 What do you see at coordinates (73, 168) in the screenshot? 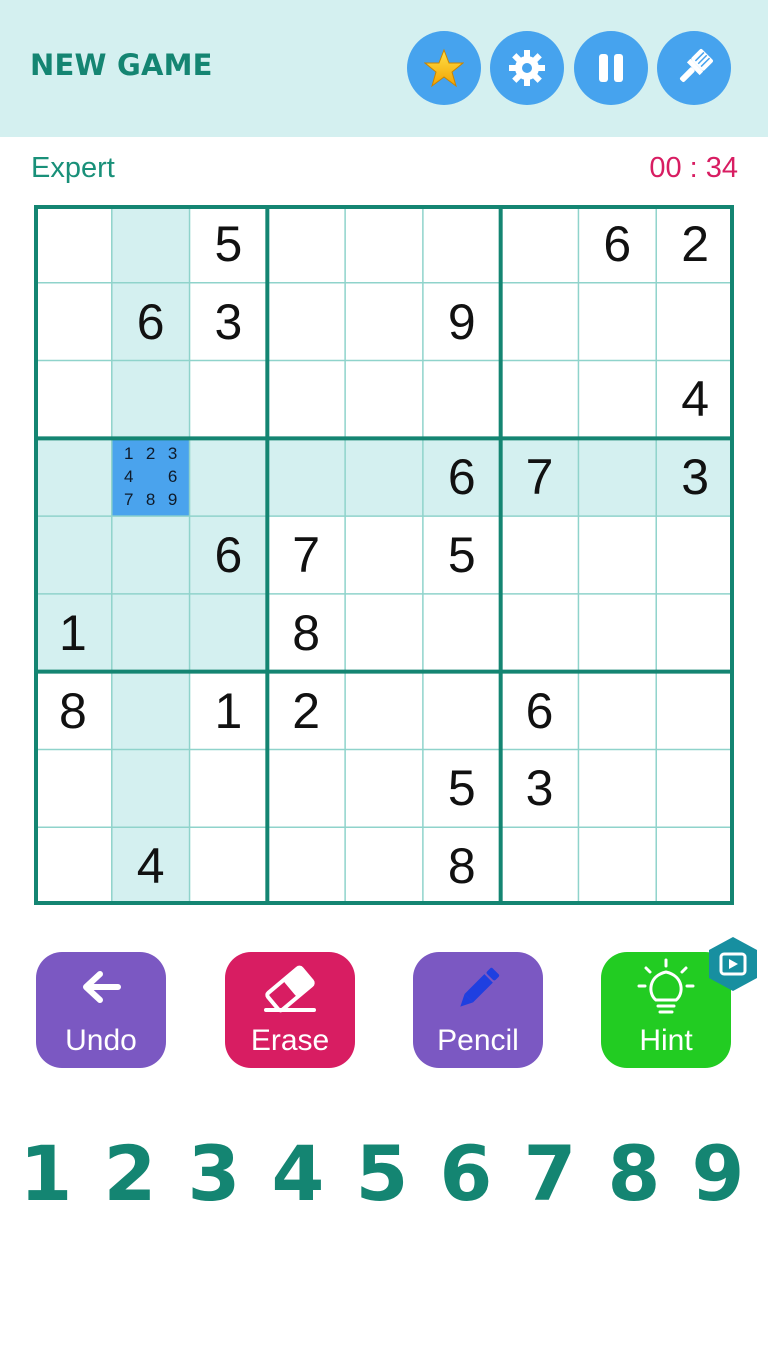
I see `difficulty-label: Expert` at bounding box center [73, 168].